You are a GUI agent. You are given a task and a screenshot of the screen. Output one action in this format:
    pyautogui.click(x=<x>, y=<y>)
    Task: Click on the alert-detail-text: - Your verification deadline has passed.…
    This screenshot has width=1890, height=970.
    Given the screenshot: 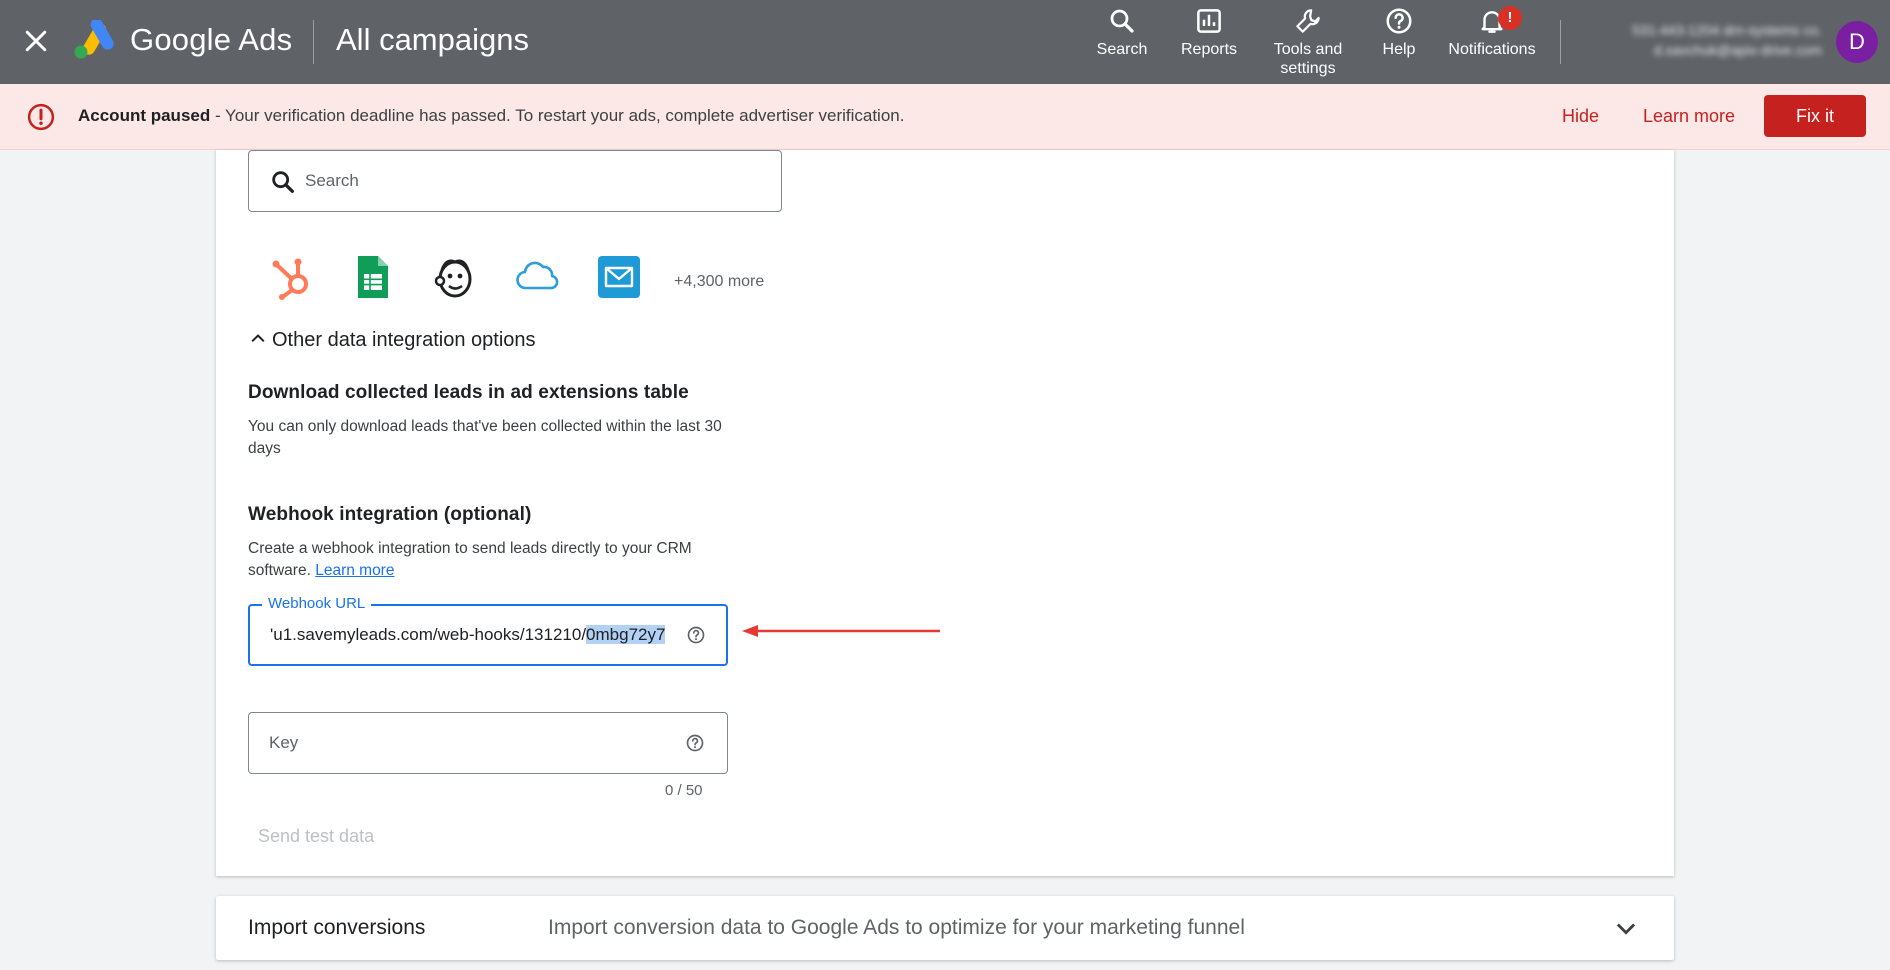 What is the action you would take?
    pyautogui.click(x=557, y=115)
    